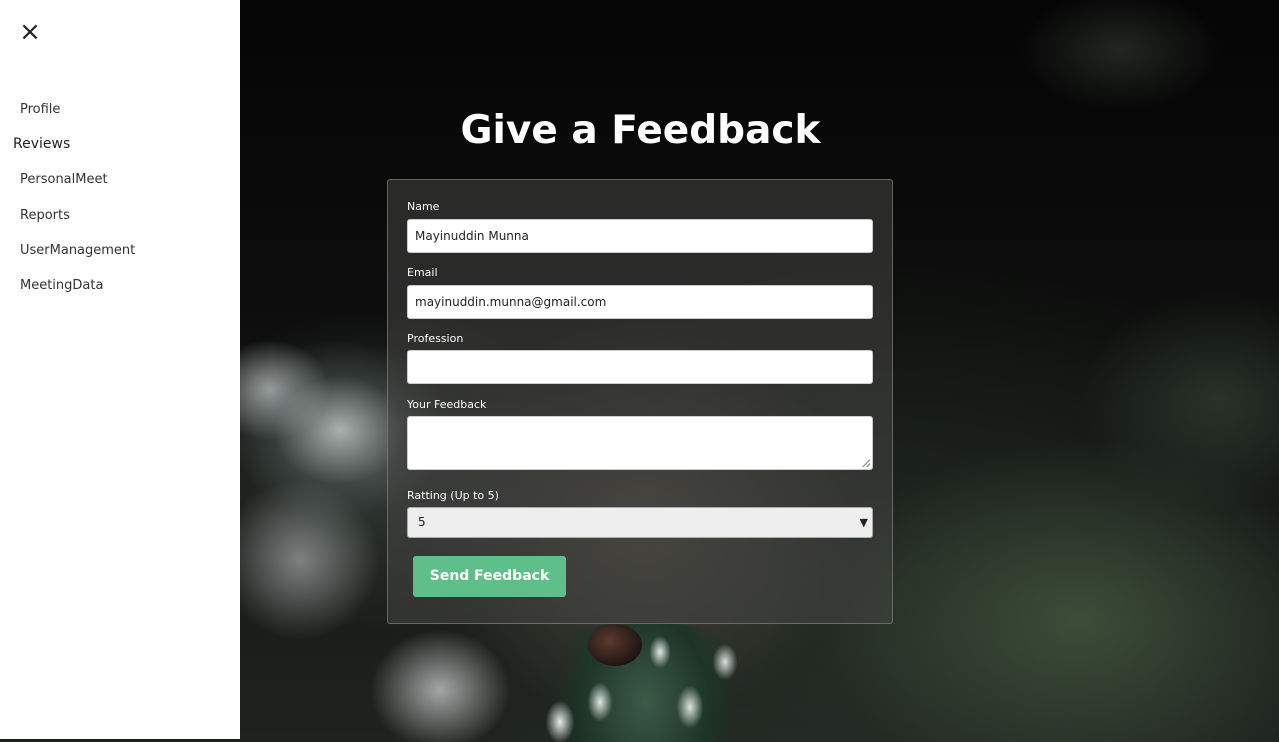 The width and height of the screenshot is (1279, 742). What do you see at coordinates (640, 367) in the screenshot?
I see `profession-field` at bounding box center [640, 367].